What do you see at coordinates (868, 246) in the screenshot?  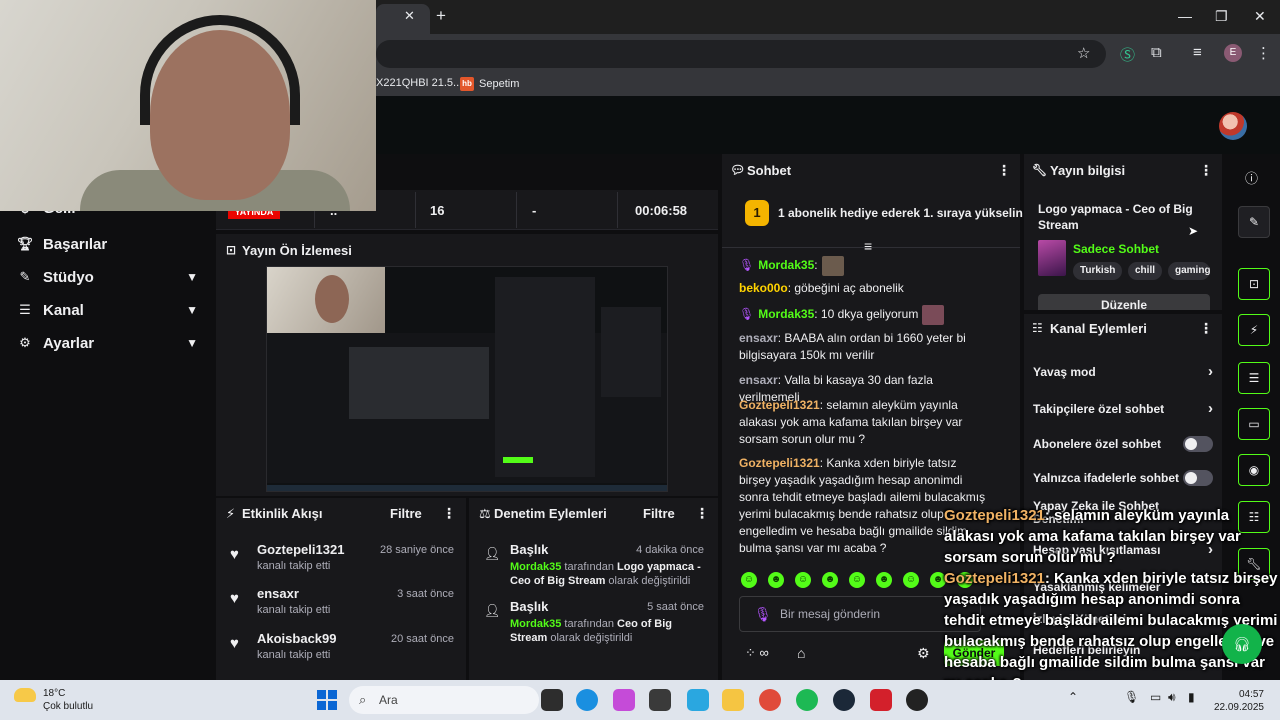 I see `pinned-toggle-icon: ≡` at bounding box center [868, 246].